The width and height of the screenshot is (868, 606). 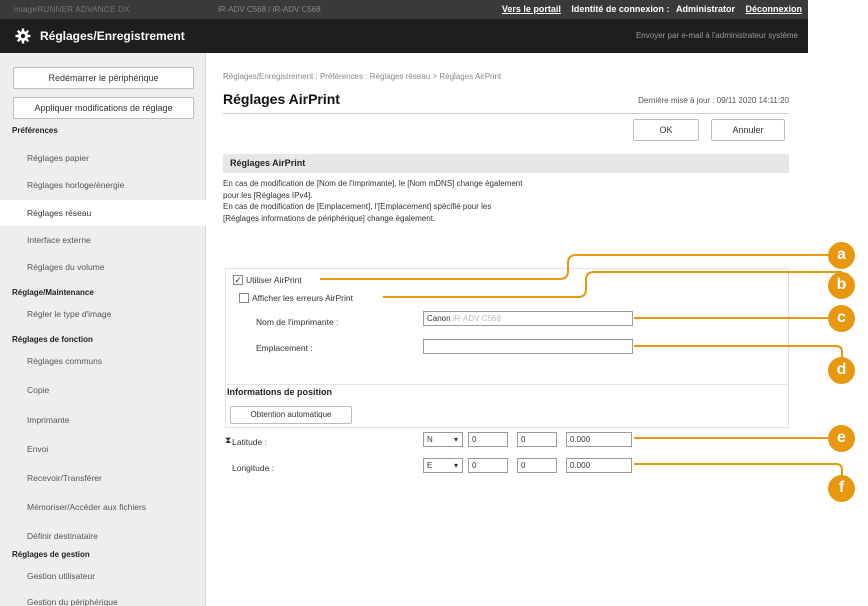 What do you see at coordinates (841, 438) in the screenshot?
I see `callout-e: e` at bounding box center [841, 438].